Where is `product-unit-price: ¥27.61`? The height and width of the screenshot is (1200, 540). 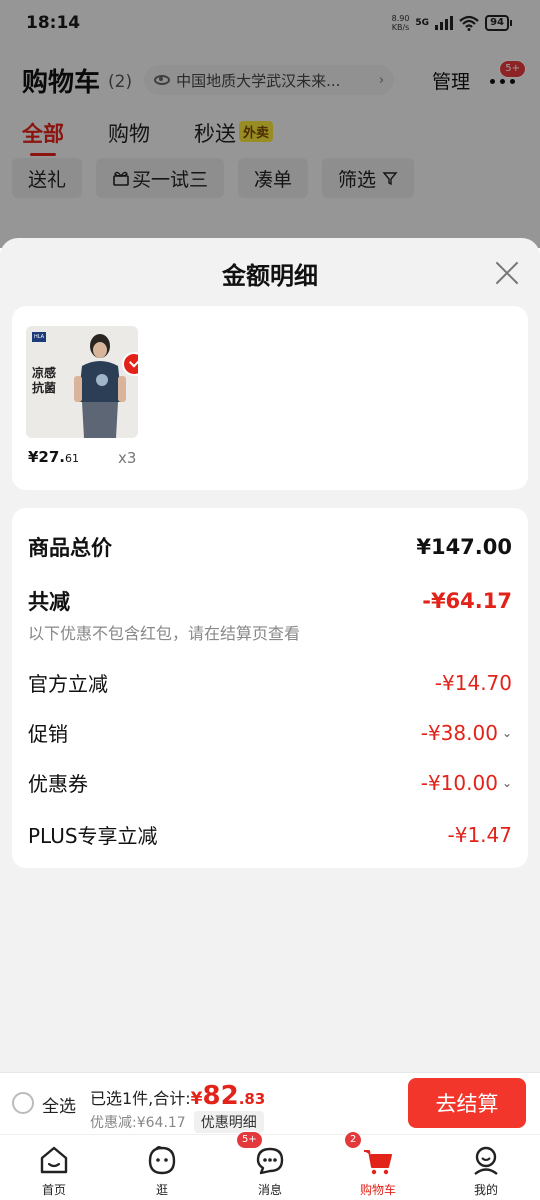 product-unit-price: ¥27.61 is located at coordinates (53, 457).